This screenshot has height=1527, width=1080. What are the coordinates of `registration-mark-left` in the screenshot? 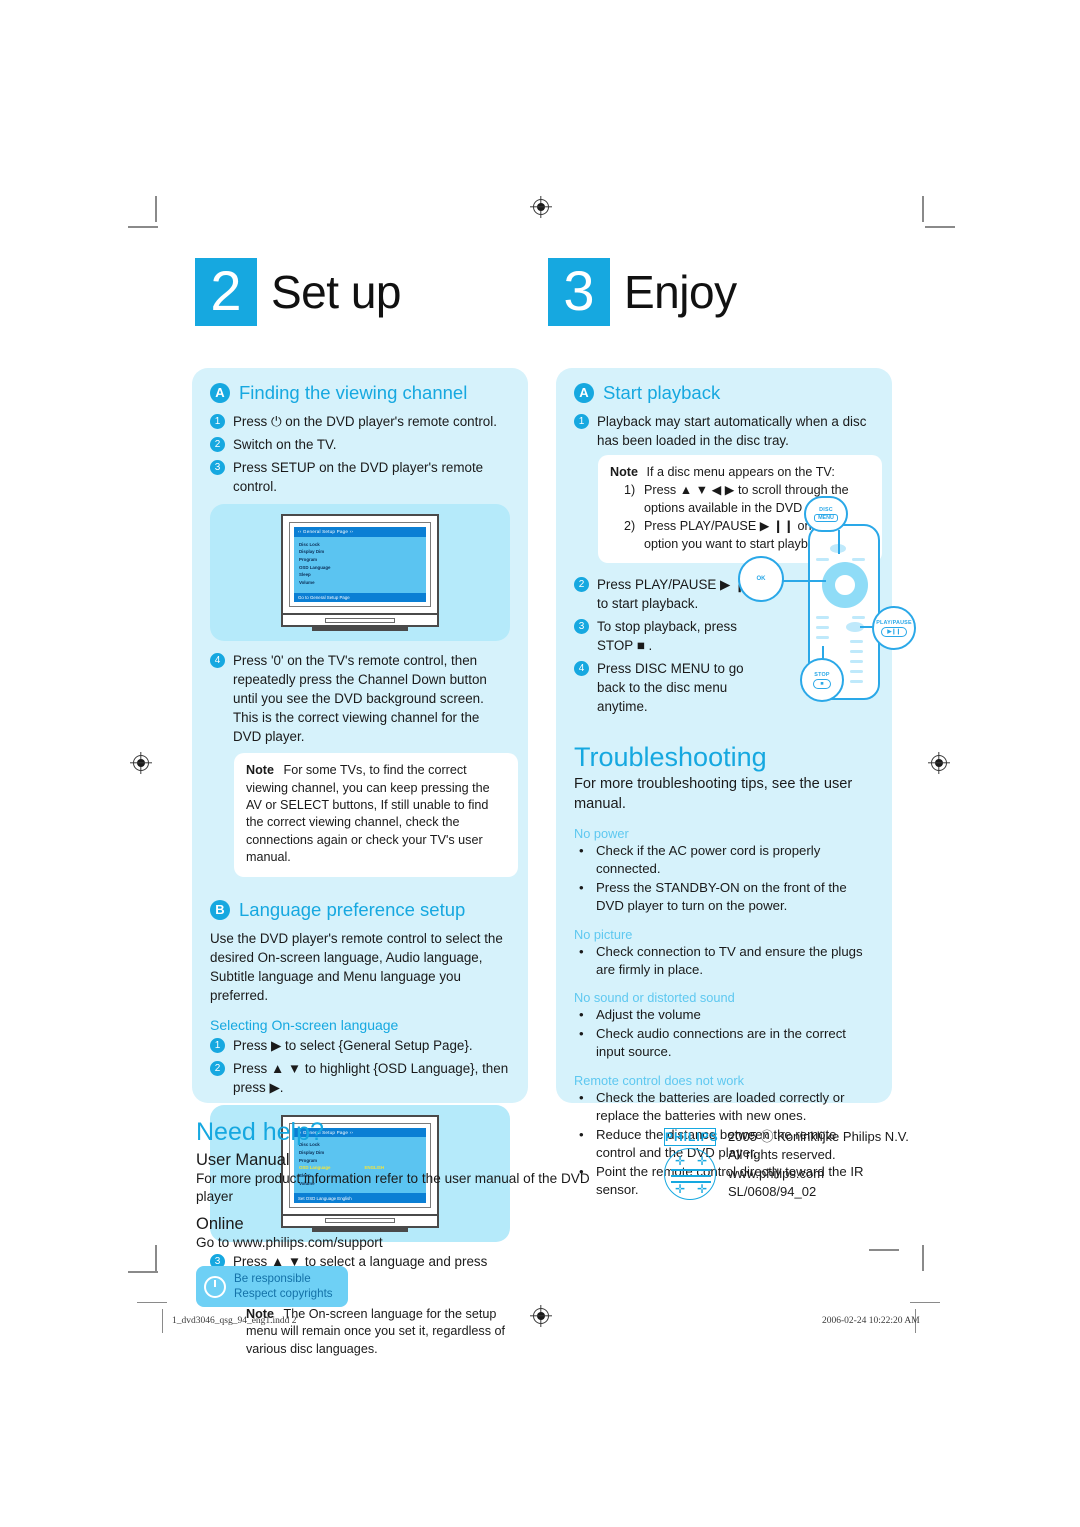 It's located at (141, 763).